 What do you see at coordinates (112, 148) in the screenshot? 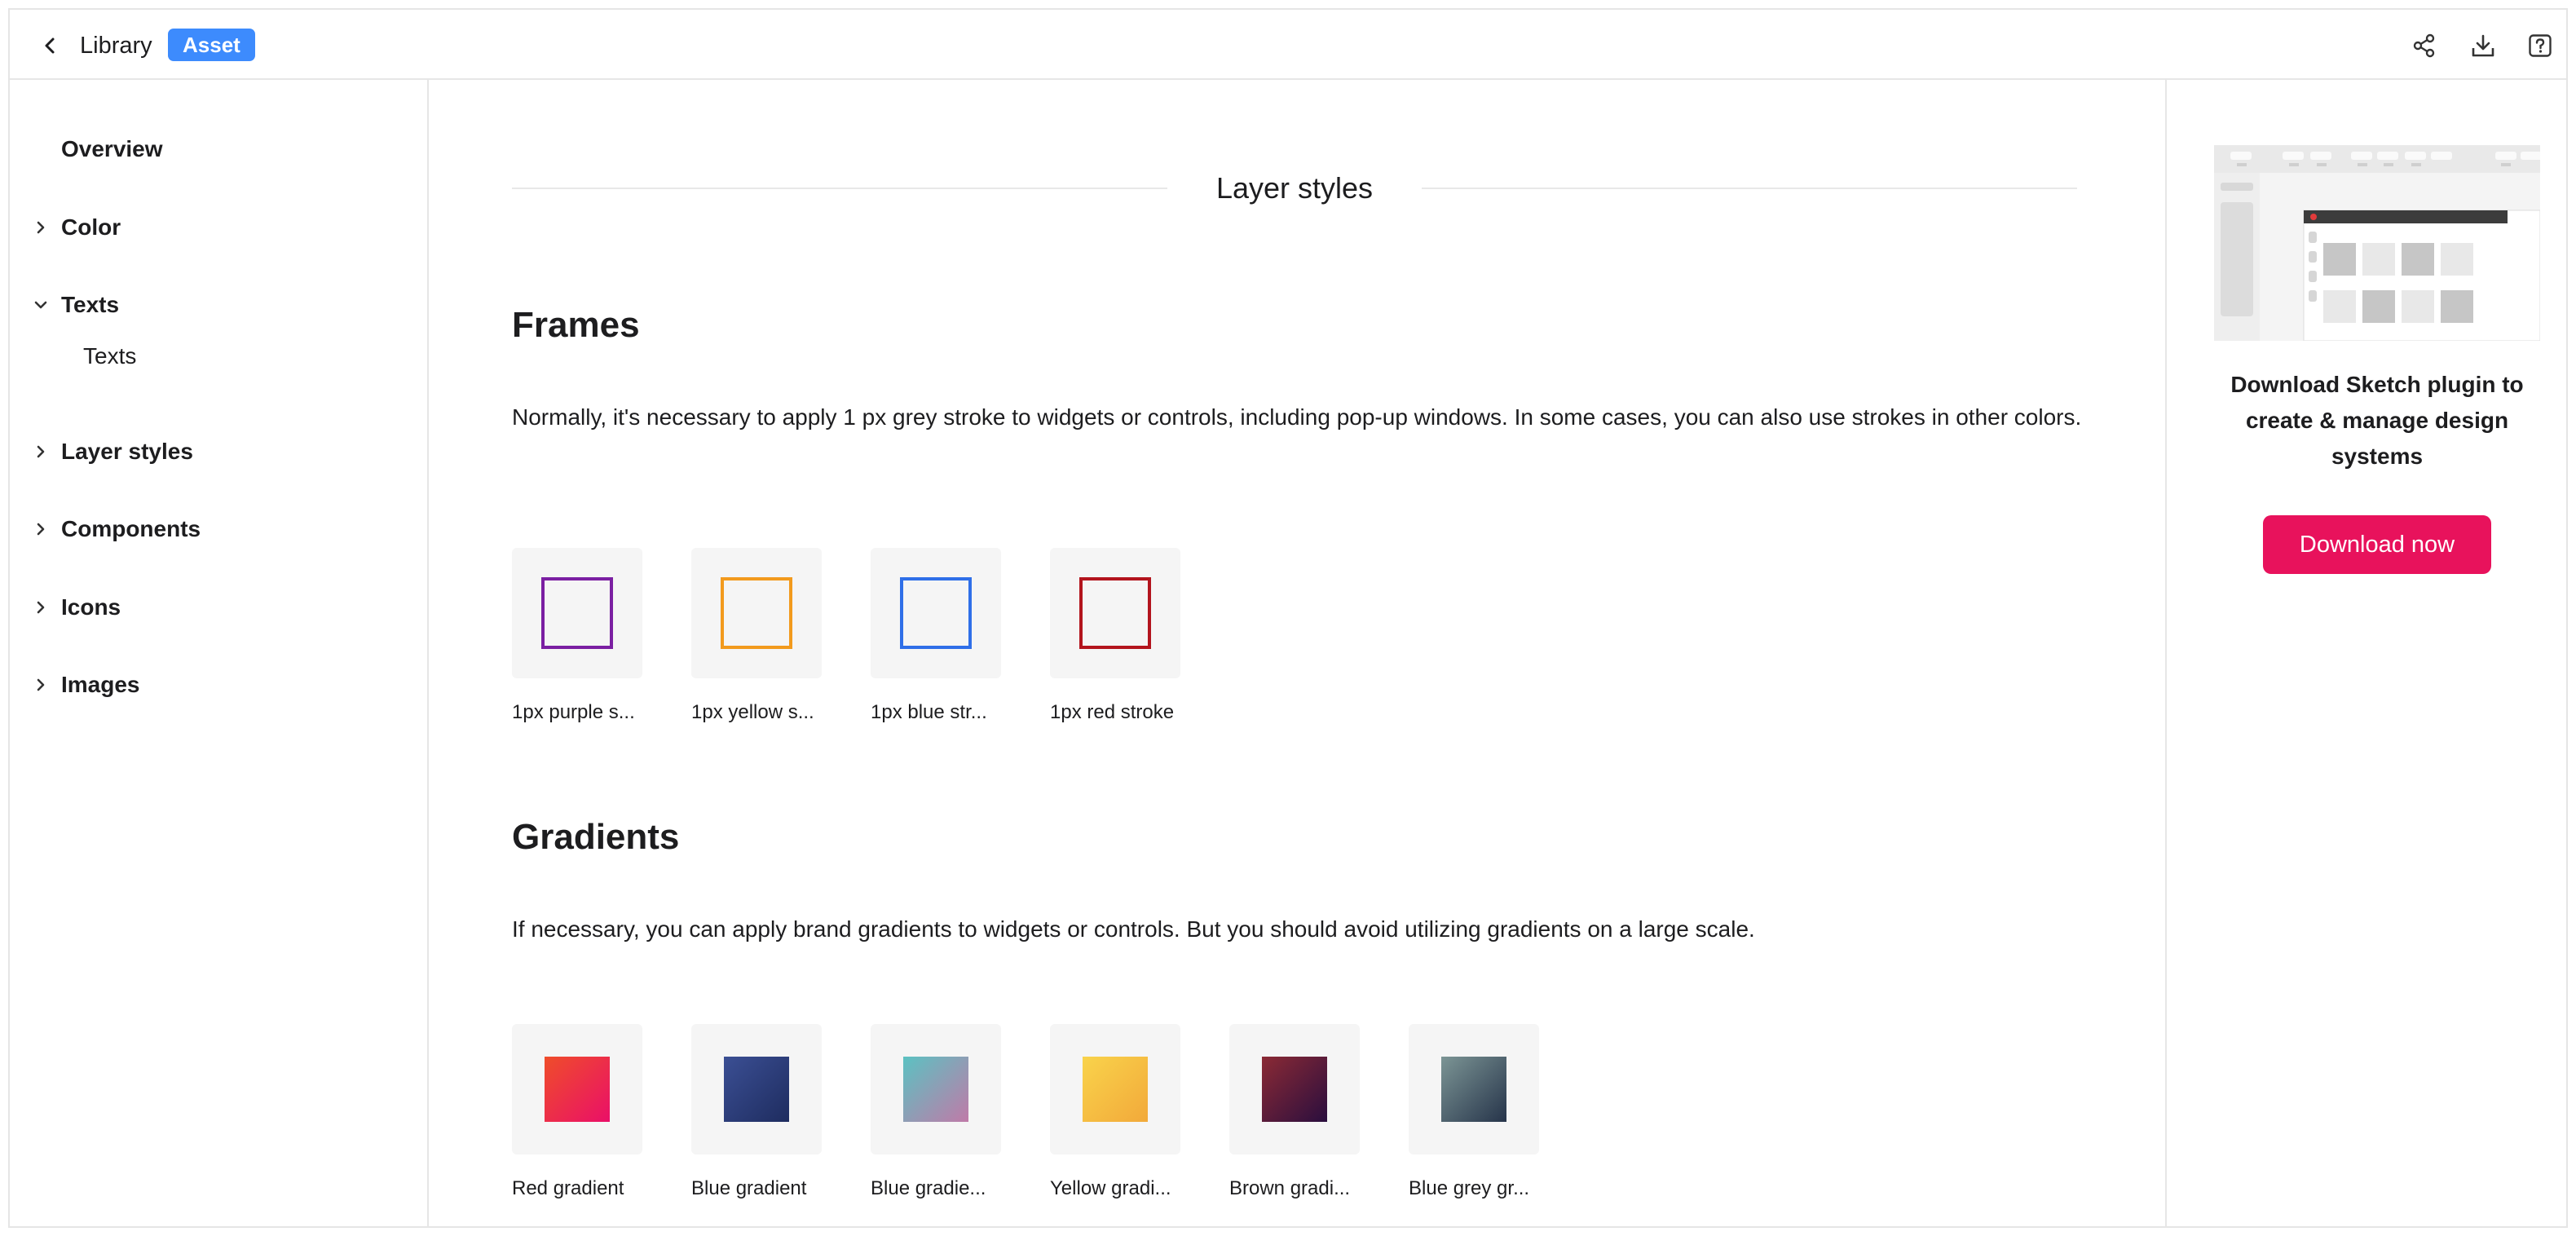
I see `sidebar-item-label: Overview` at bounding box center [112, 148].